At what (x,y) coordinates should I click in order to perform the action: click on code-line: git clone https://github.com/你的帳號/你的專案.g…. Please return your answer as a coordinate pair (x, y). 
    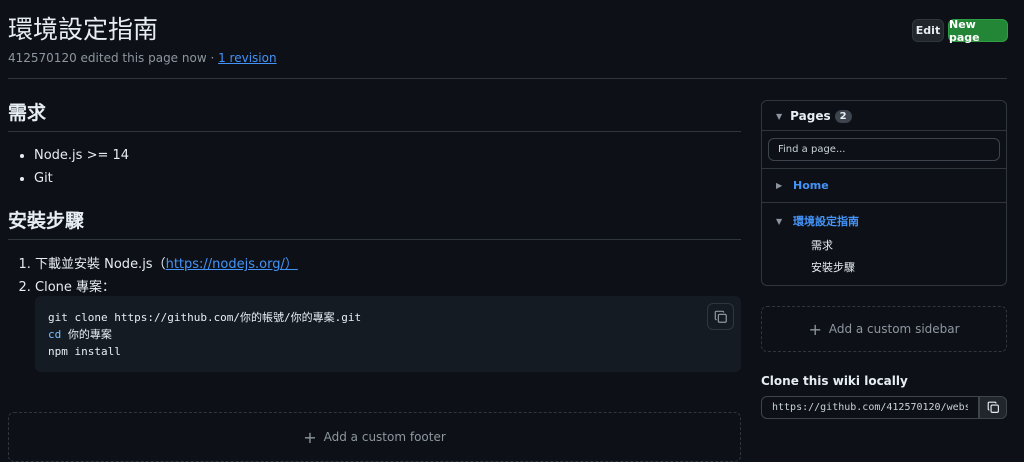
    Looking at the image, I should click on (205, 317).